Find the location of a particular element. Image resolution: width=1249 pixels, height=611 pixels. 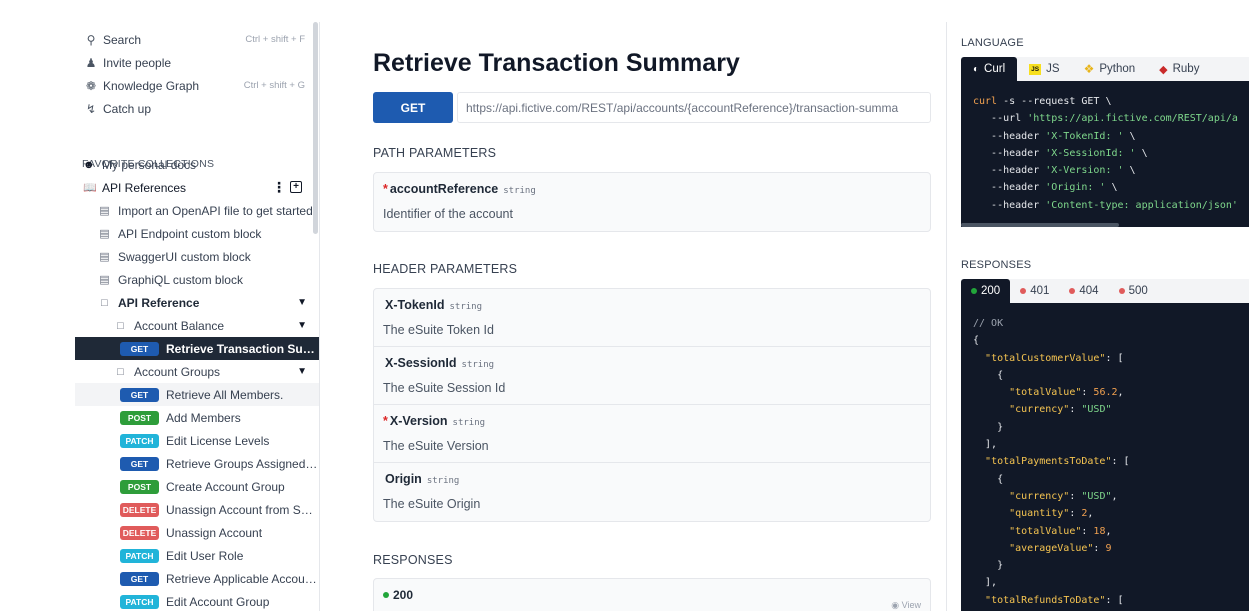

json-value: 2 is located at coordinates (1084, 514).